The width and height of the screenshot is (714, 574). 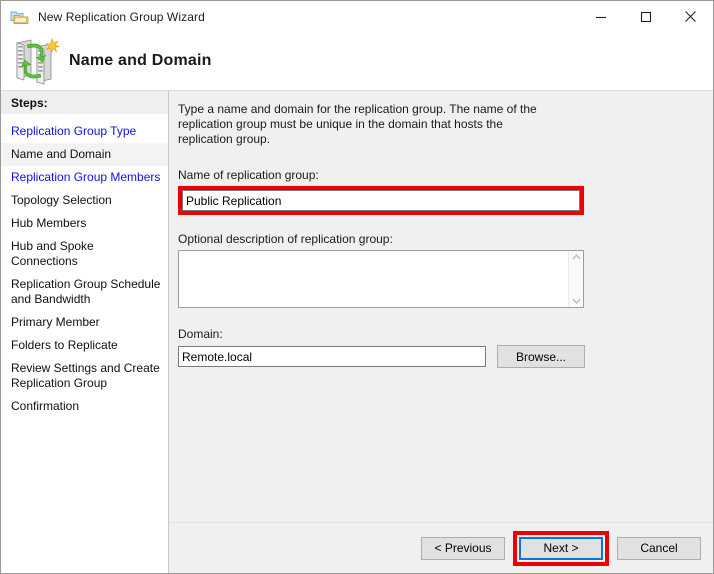 I want to click on sidebar-item-primary-member: Primary Member, so click(x=84, y=322).